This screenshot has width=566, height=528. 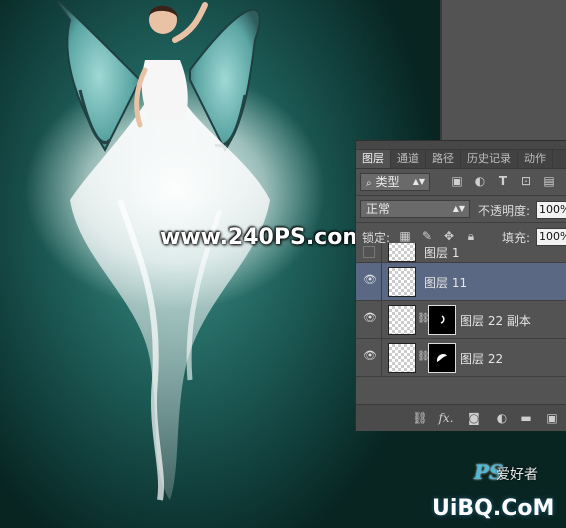 I want to click on logo-cn: 爱好者, so click(x=517, y=475).